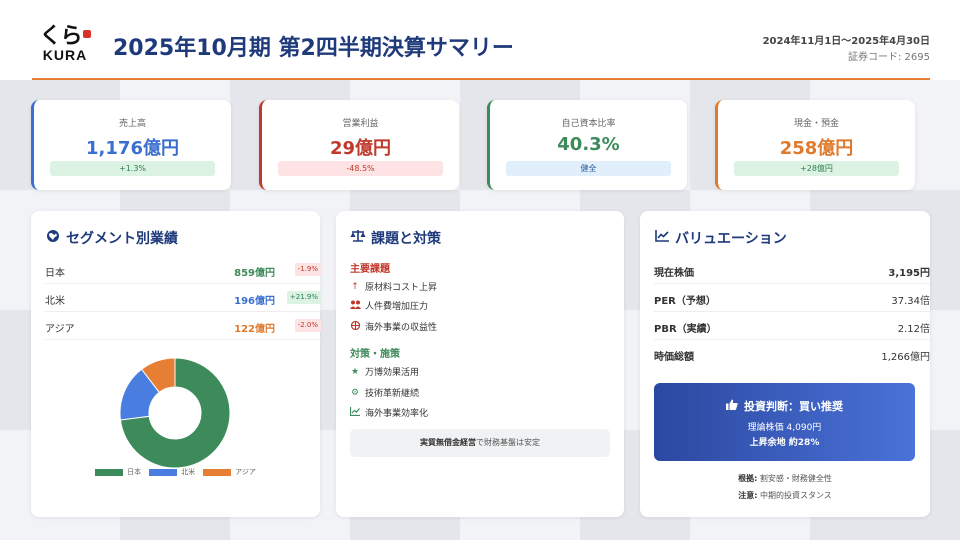  Describe the element at coordinates (55, 273) in the screenshot. I see `segment-name: 日本` at that location.